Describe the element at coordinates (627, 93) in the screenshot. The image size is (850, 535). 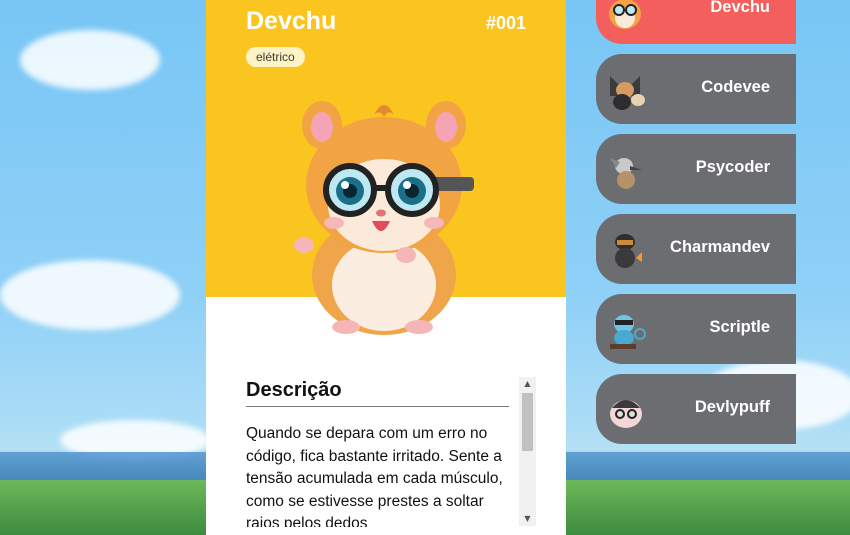
I see `codevee-avatar-icon` at that location.